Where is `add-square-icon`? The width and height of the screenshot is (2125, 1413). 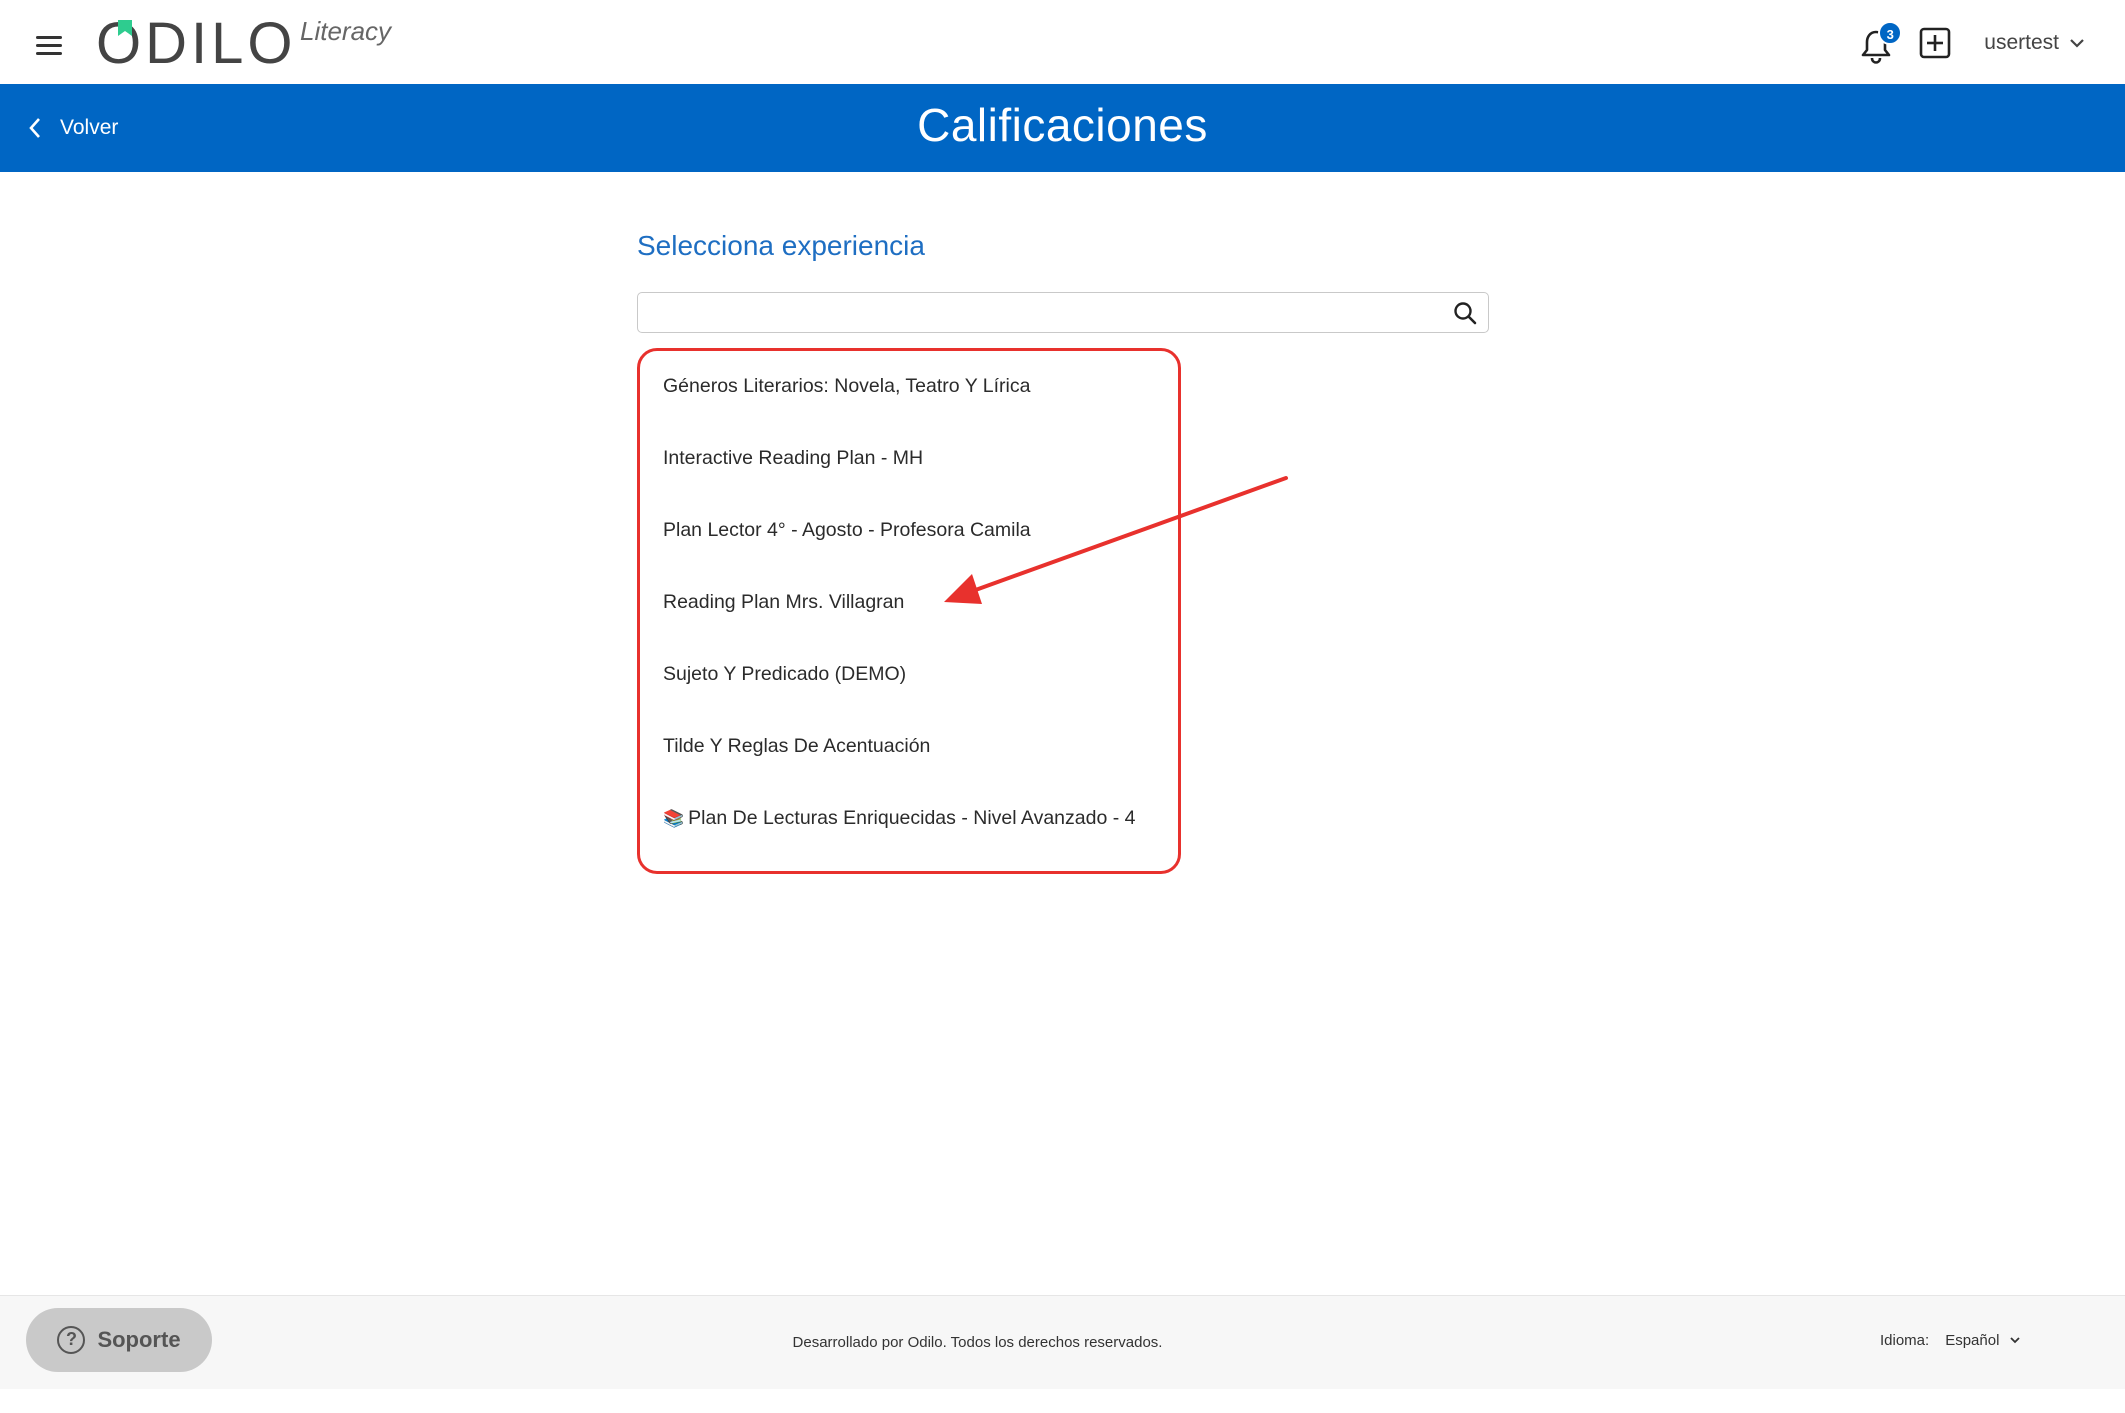 add-square-icon is located at coordinates (1935, 43).